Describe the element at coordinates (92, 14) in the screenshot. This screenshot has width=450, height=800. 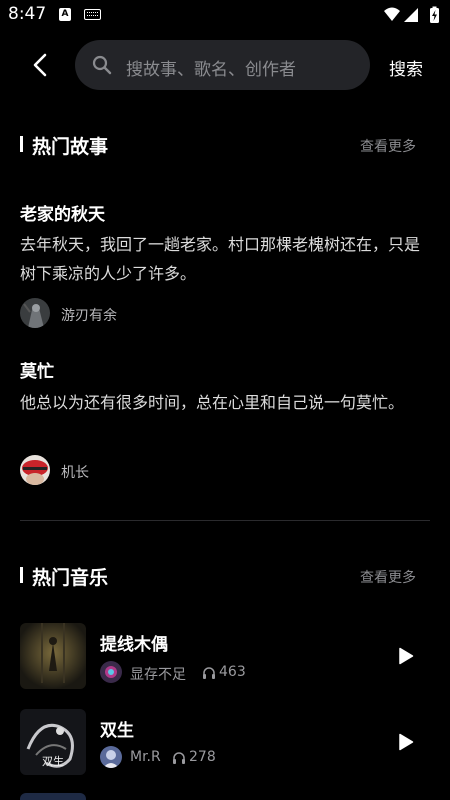
I see `keyboard-icon` at that location.